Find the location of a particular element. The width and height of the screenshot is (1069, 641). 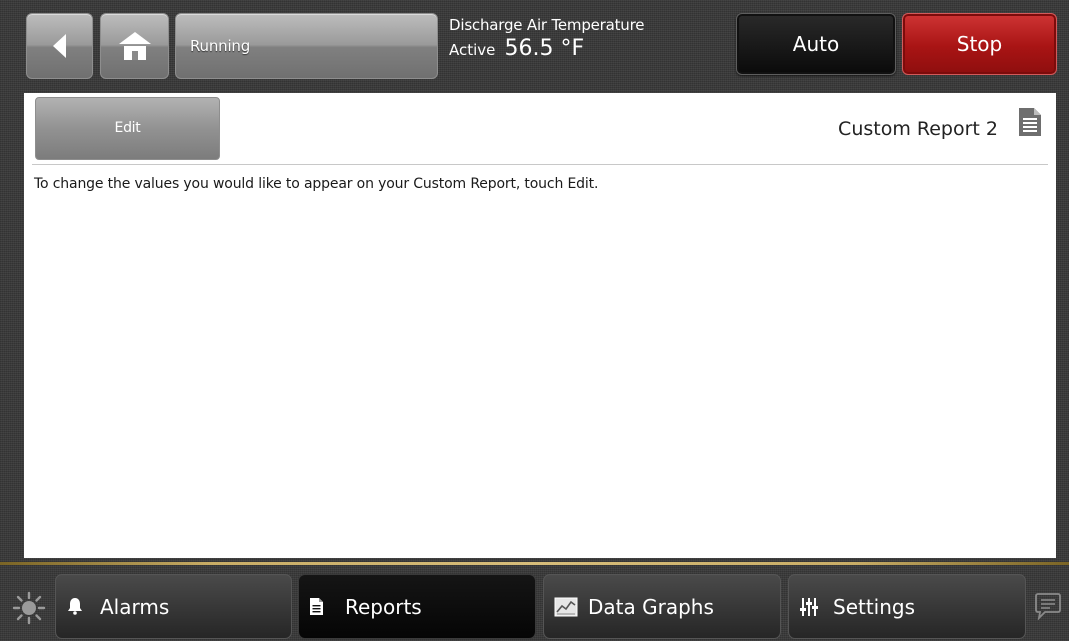

stop-button: Stop is located at coordinates (979, 44).